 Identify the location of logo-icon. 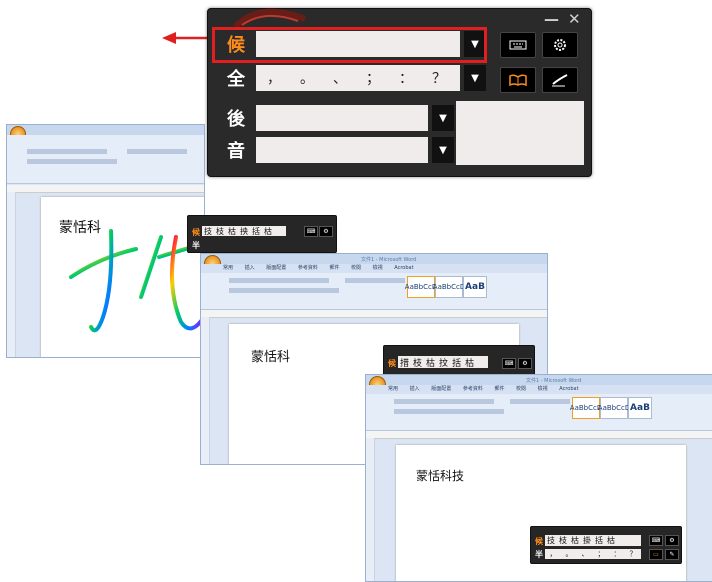
(269, 18).